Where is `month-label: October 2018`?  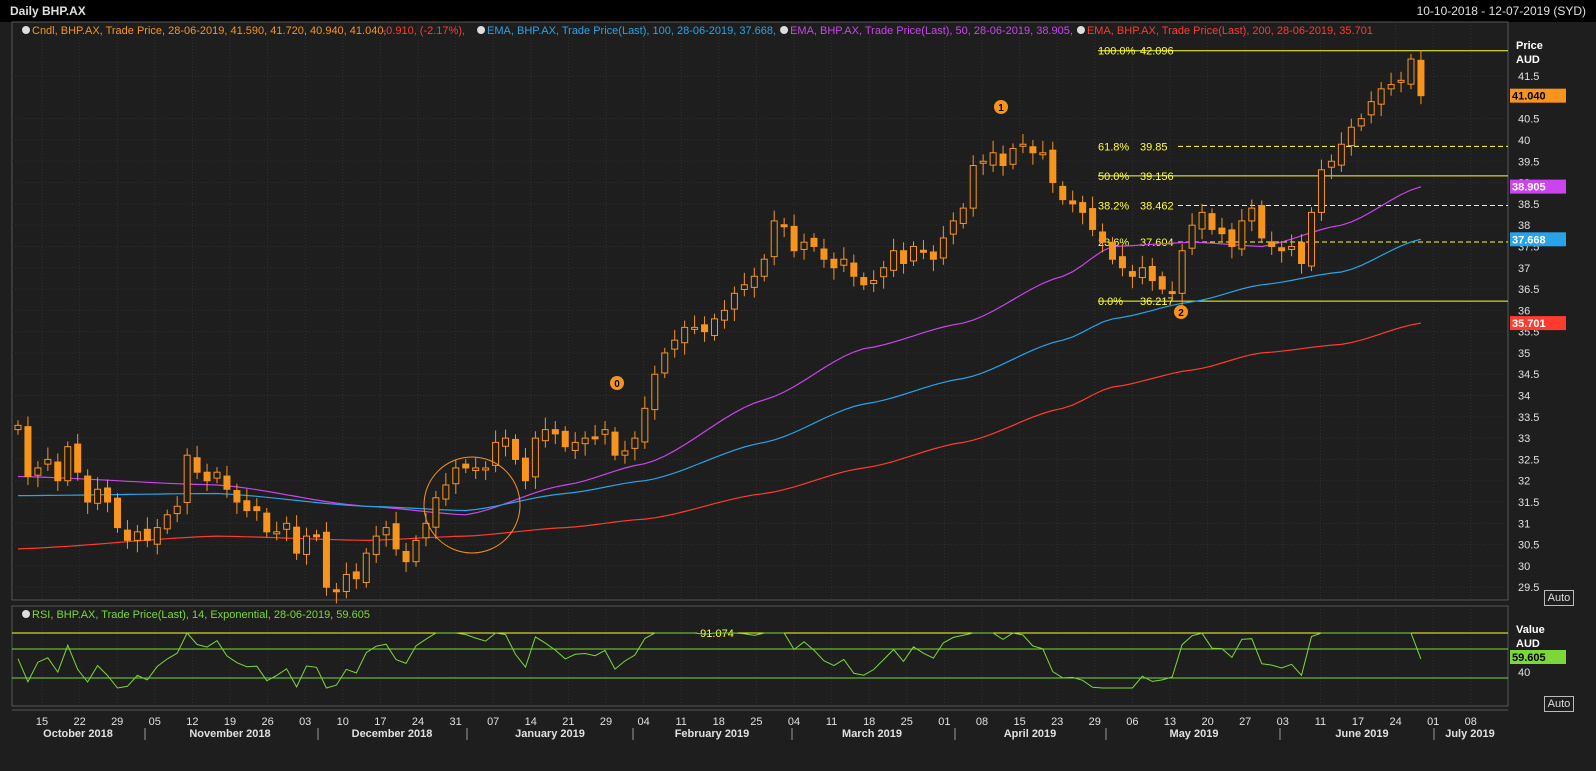 month-label: October 2018 is located at coordinates (78, 734).